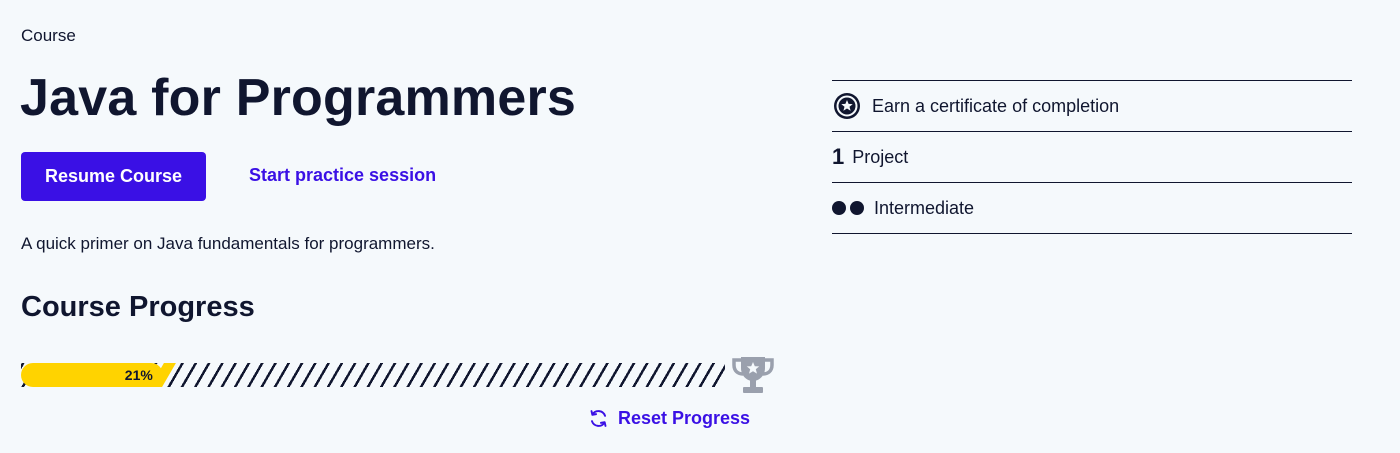 The width and height of the screenshot is (1400, 453). What do you see at coordinates (848, 208) in the screenshot?
I see `level-dots-icon` at bounding box center [848, 208].